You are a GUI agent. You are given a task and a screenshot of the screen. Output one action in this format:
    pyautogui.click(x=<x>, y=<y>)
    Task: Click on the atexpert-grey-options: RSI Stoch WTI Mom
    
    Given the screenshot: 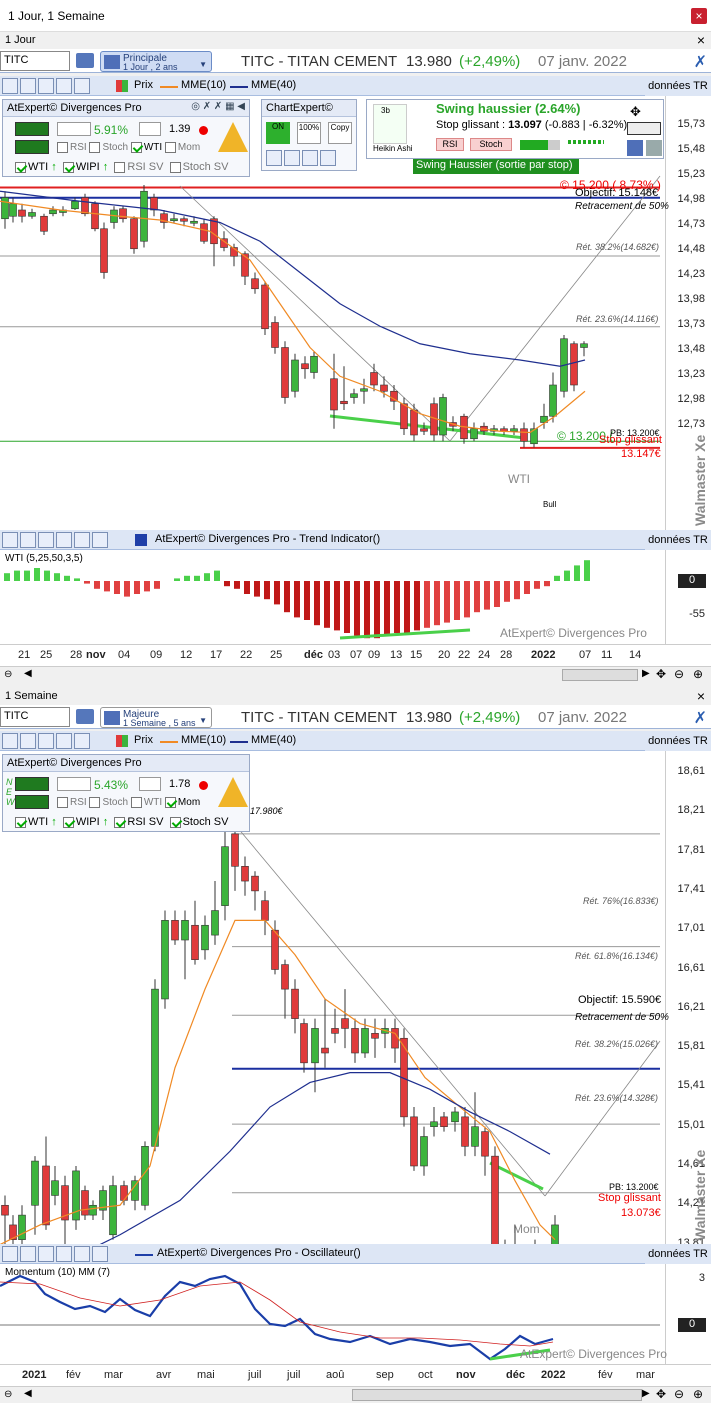 What is the action you would take?
    pyautogui.click(x=128, y=147)
    